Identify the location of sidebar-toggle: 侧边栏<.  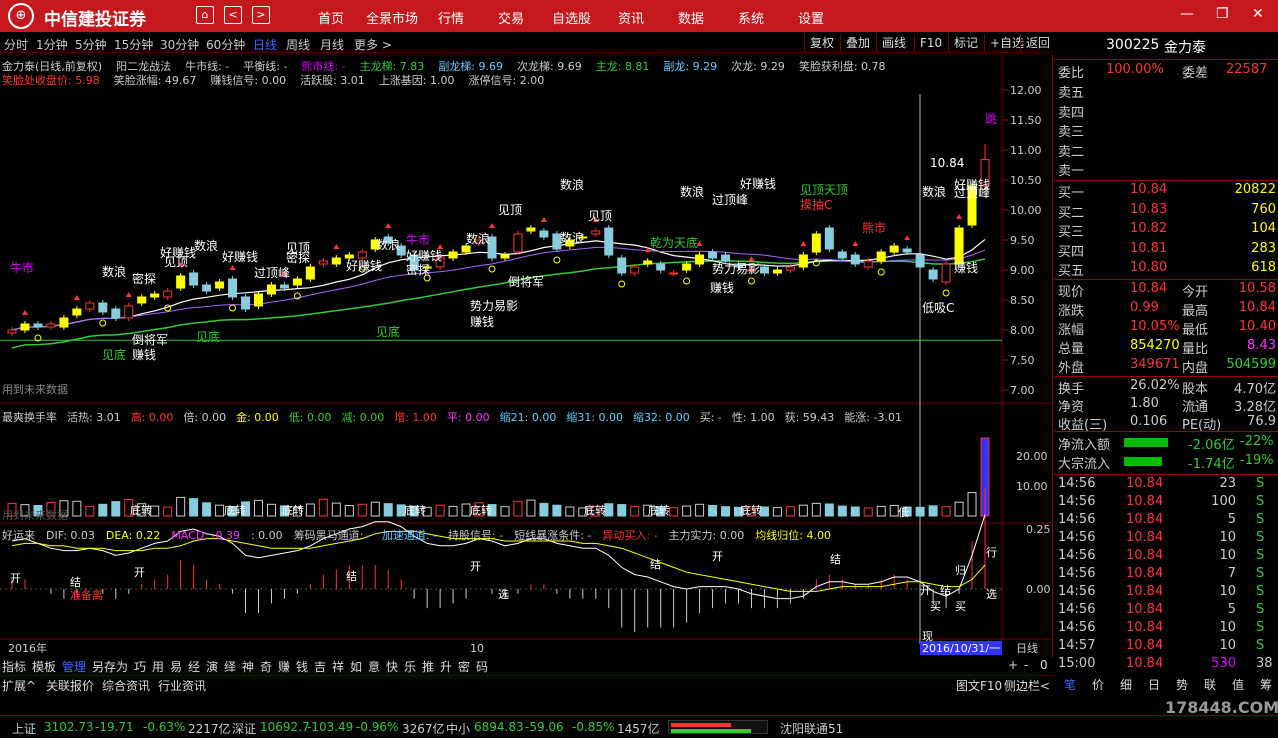
(1027, 685).